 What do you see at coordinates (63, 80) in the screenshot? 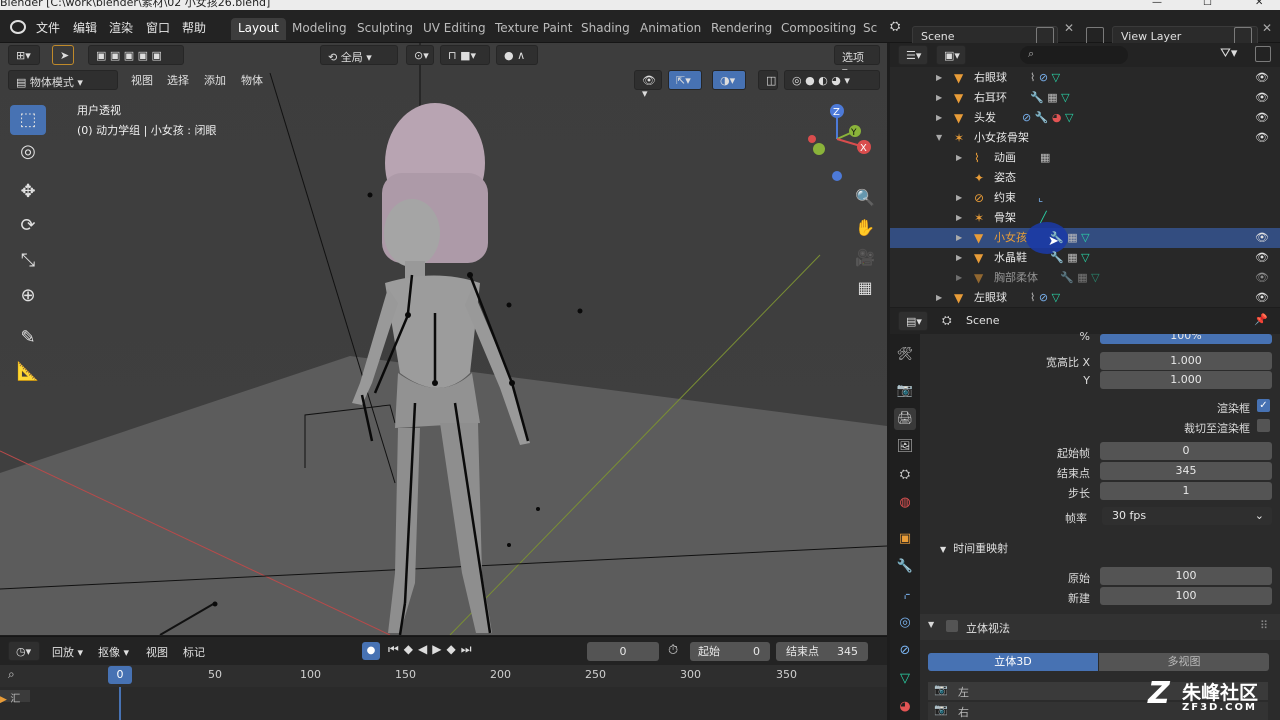
I see `mode-dropdown: ▤ 物体模式 ▾` at bounding box center [63, 80].